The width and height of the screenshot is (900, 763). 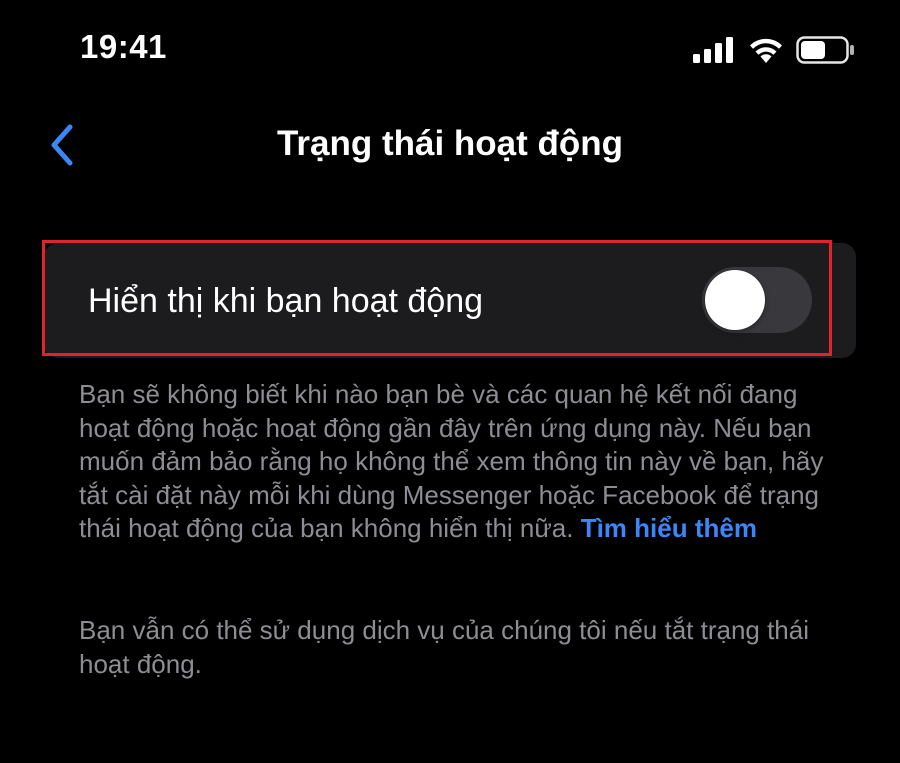 I want to click on navigation-bar: Trạng thái hoạt động, so click(x=450, y=145).